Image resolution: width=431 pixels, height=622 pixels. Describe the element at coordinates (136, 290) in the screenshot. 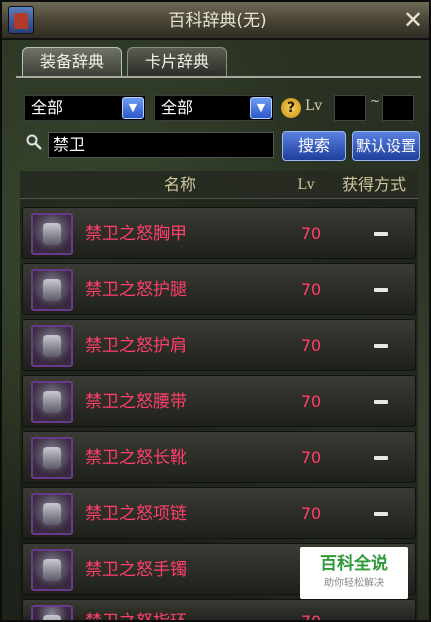

I see `item-name: 禁卫之怒护腿` at that location.